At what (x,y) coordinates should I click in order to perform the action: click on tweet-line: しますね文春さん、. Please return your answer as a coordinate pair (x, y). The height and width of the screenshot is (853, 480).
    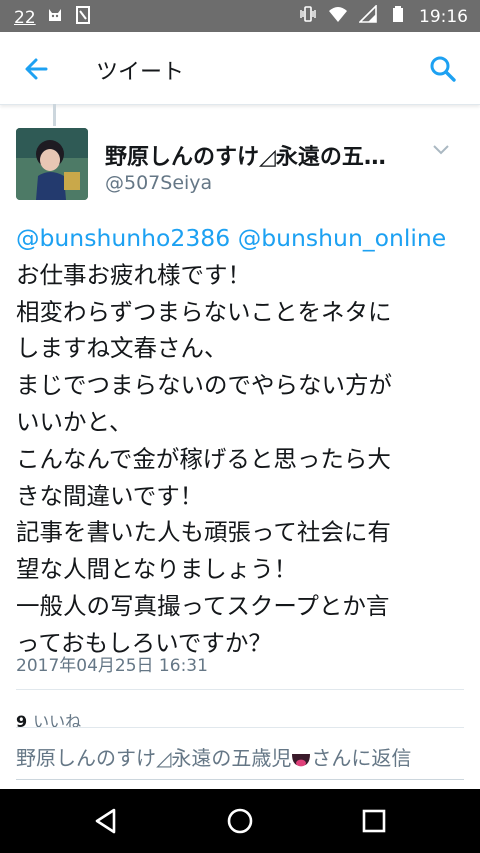
    Looking at the image, I should click on (122, 348).